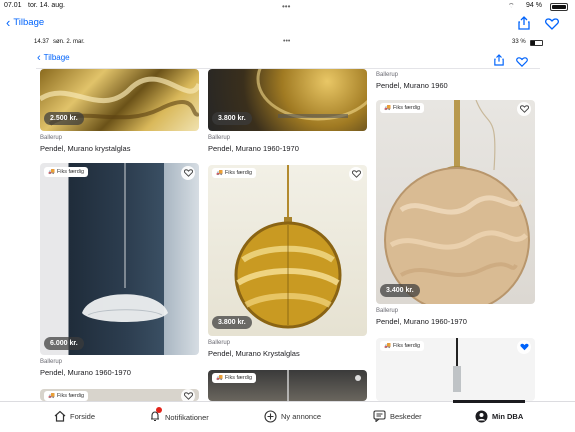 The height and width of the screenshot is (432, 575). Describe the element at coordinates (301, 416) in the screenshot. I see `tab-label: Ny annonce` at that location.